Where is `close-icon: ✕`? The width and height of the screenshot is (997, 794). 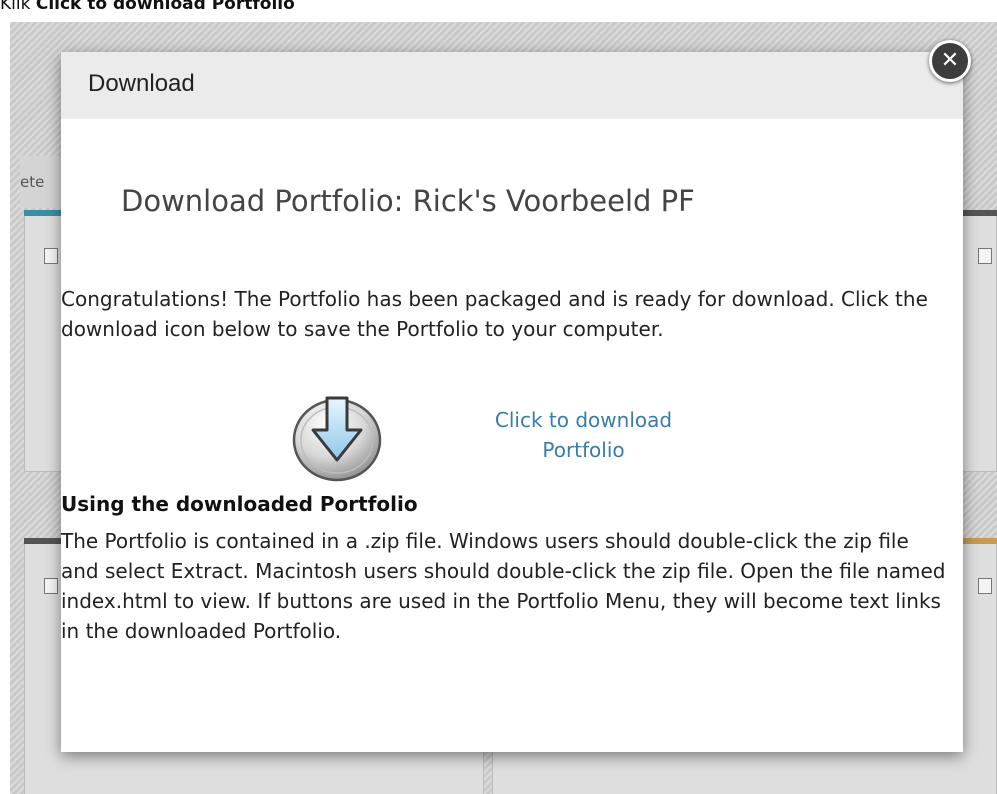
close-icon: ✕ is located at coordinates (950, 60).